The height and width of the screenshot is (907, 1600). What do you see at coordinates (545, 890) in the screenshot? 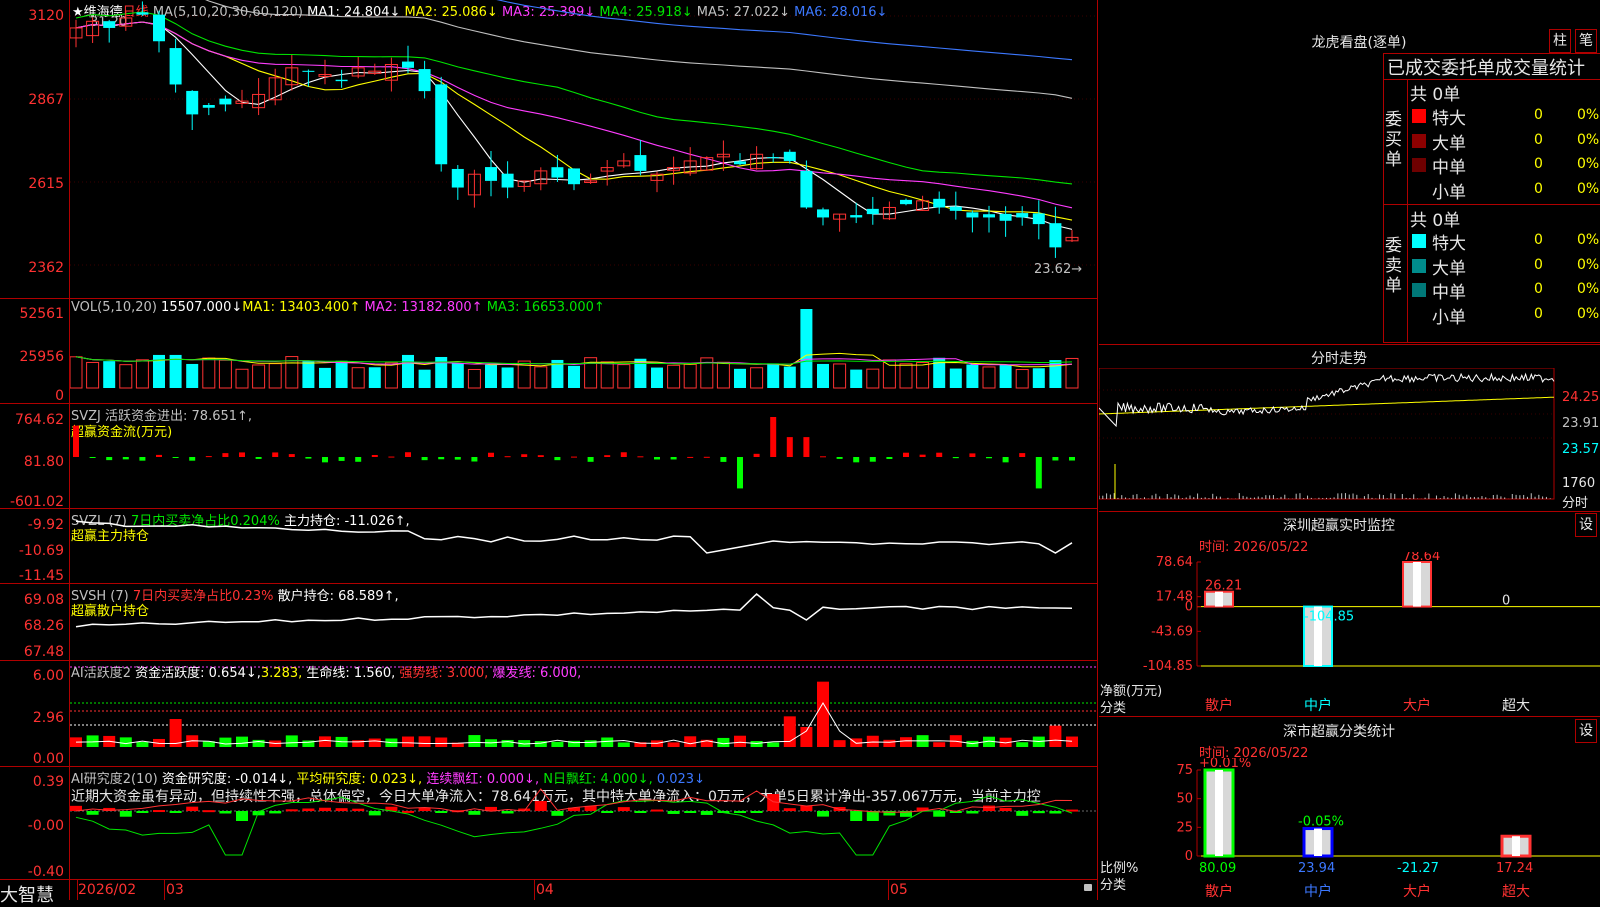
I see `date-axis-label: 04` at bounding box center [545, 890].